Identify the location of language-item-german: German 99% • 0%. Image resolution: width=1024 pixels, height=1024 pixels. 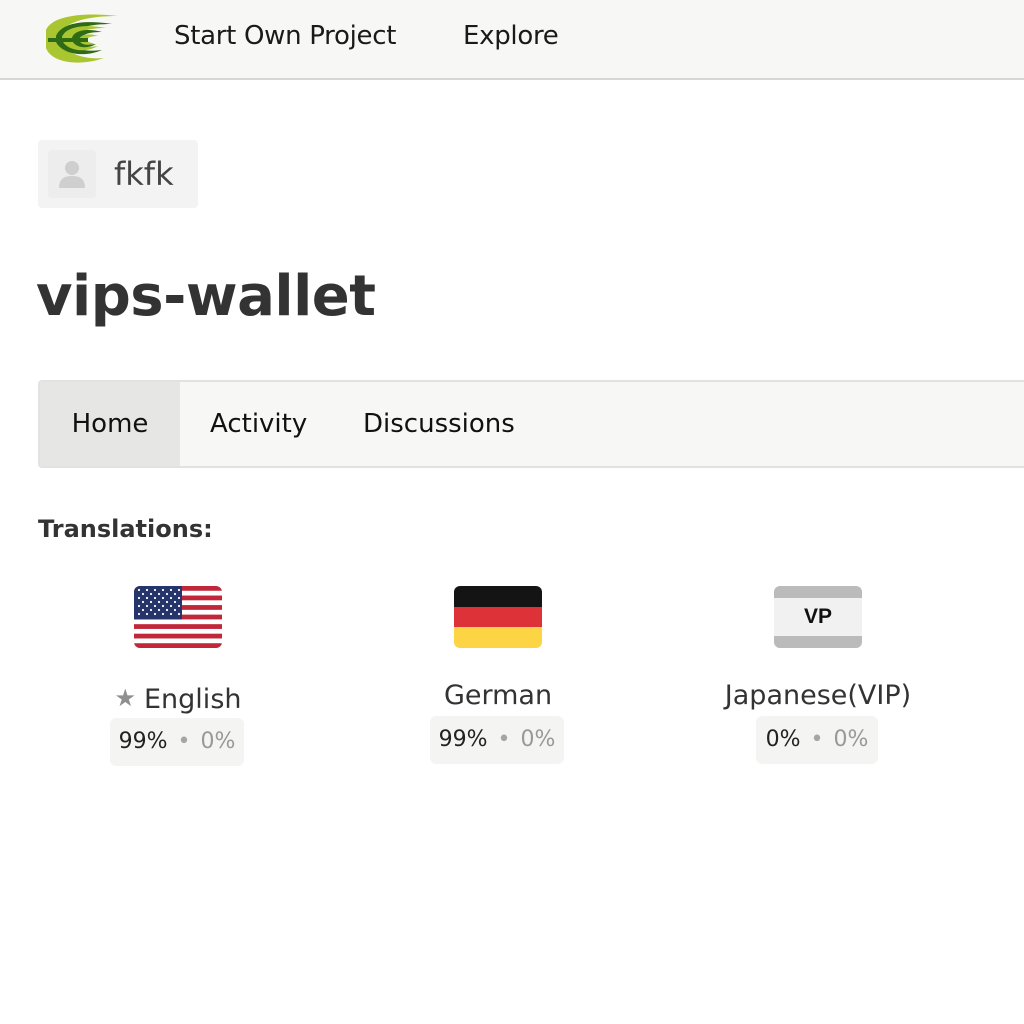
(498, 681).